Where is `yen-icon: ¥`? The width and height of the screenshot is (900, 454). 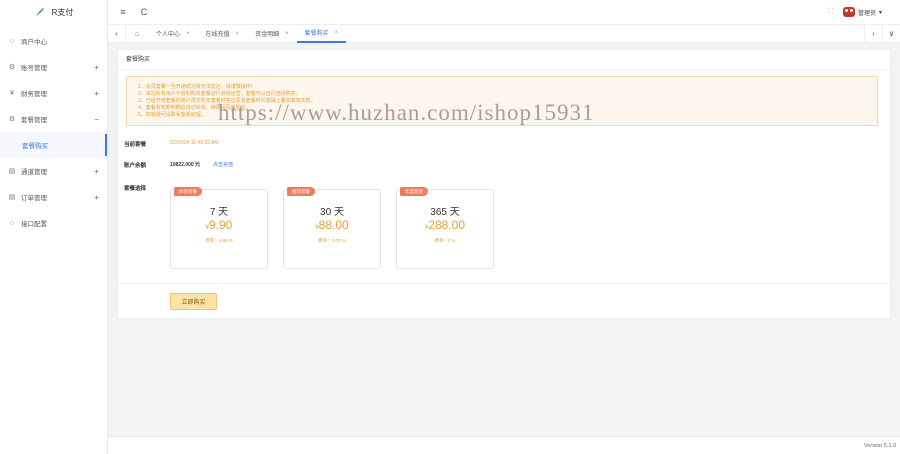 yen-icon: ¥ is located at coordinates (12, 93).